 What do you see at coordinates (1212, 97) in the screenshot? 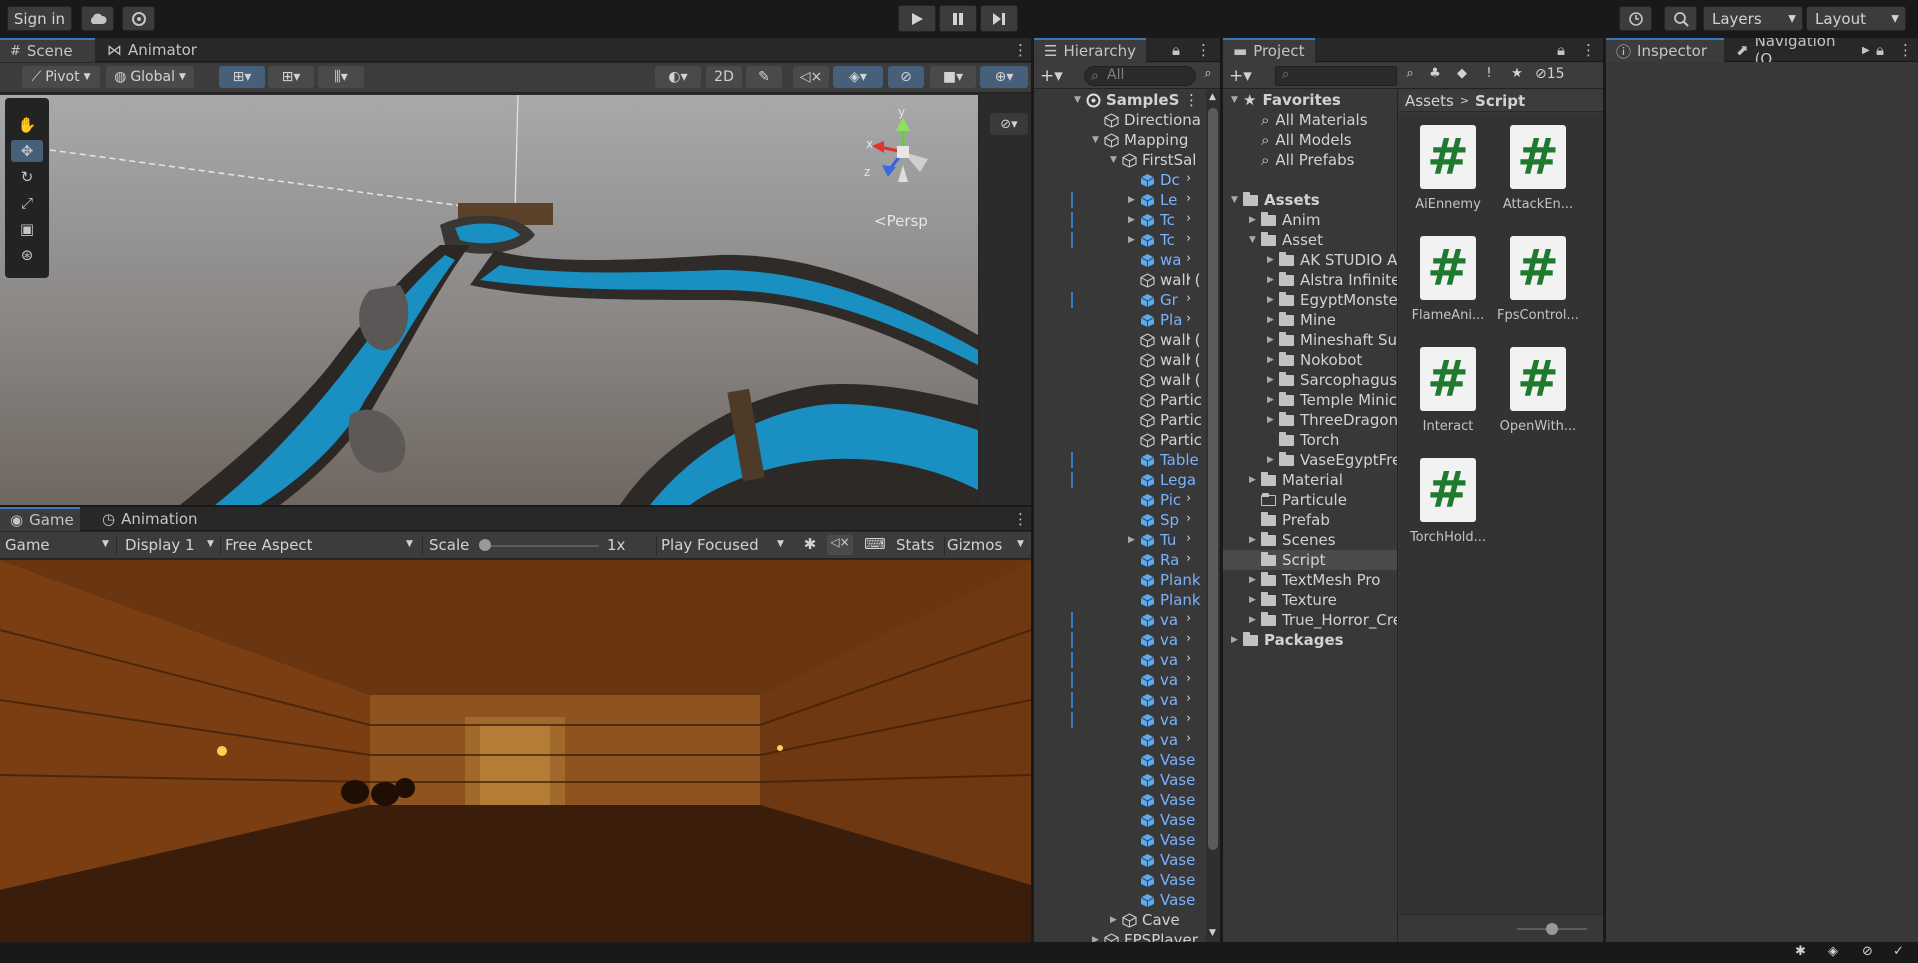
I see `scroll-up-icon: ▲` at bounding box center [1212, 97].